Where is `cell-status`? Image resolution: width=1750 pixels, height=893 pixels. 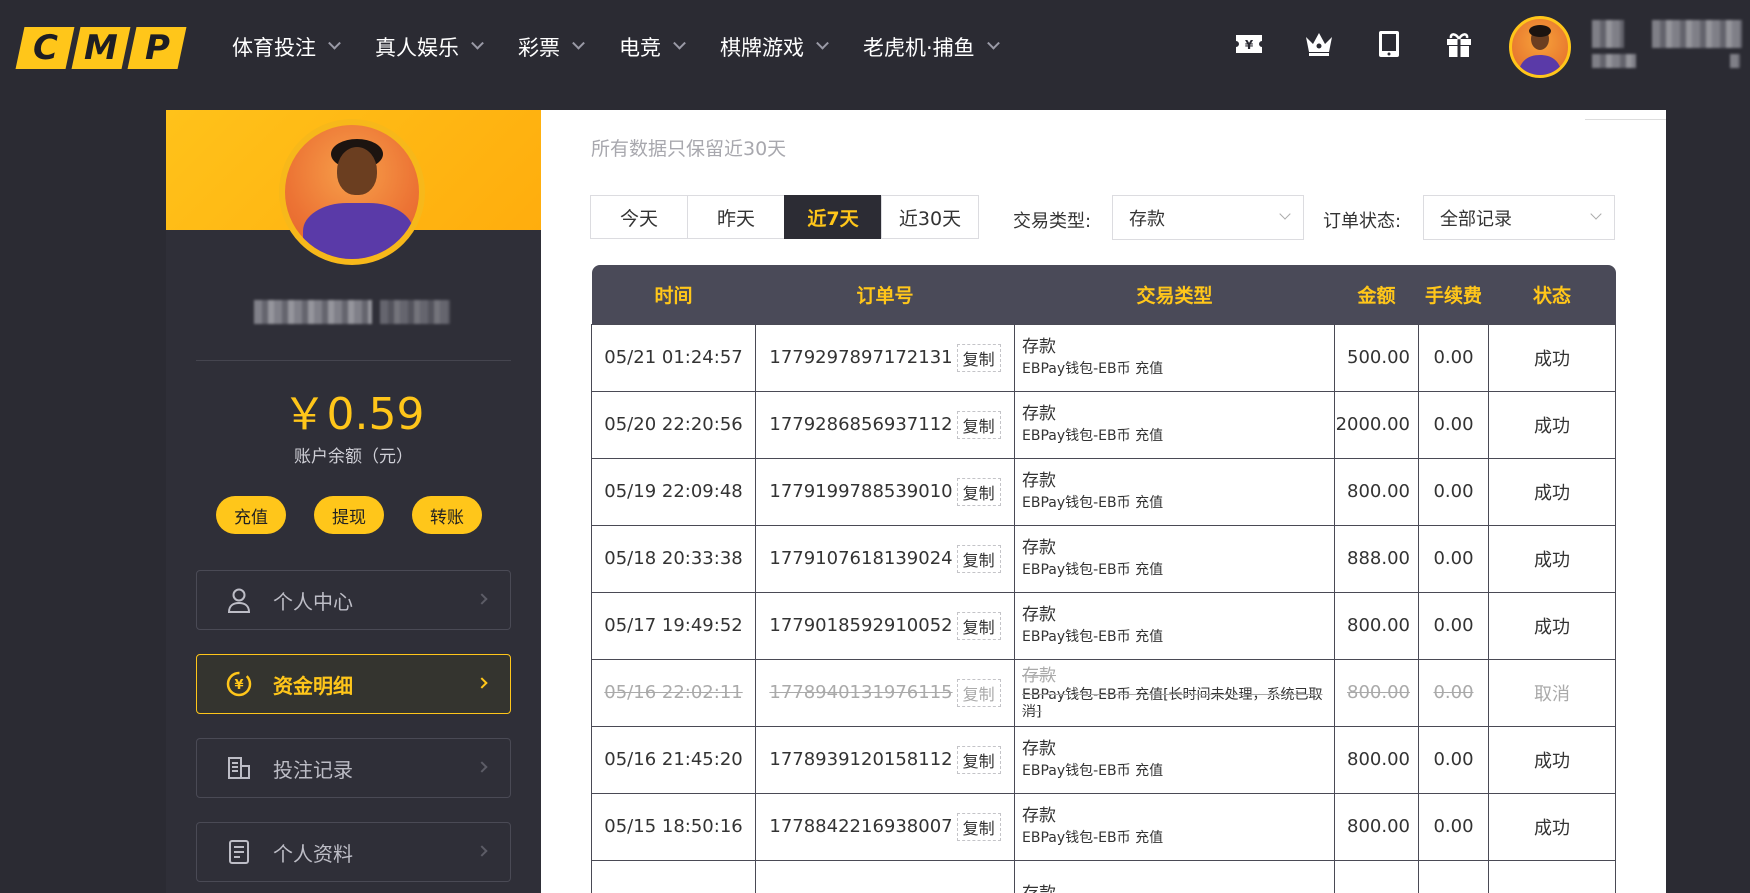
cell-status is located at coordinates (1552, 876).